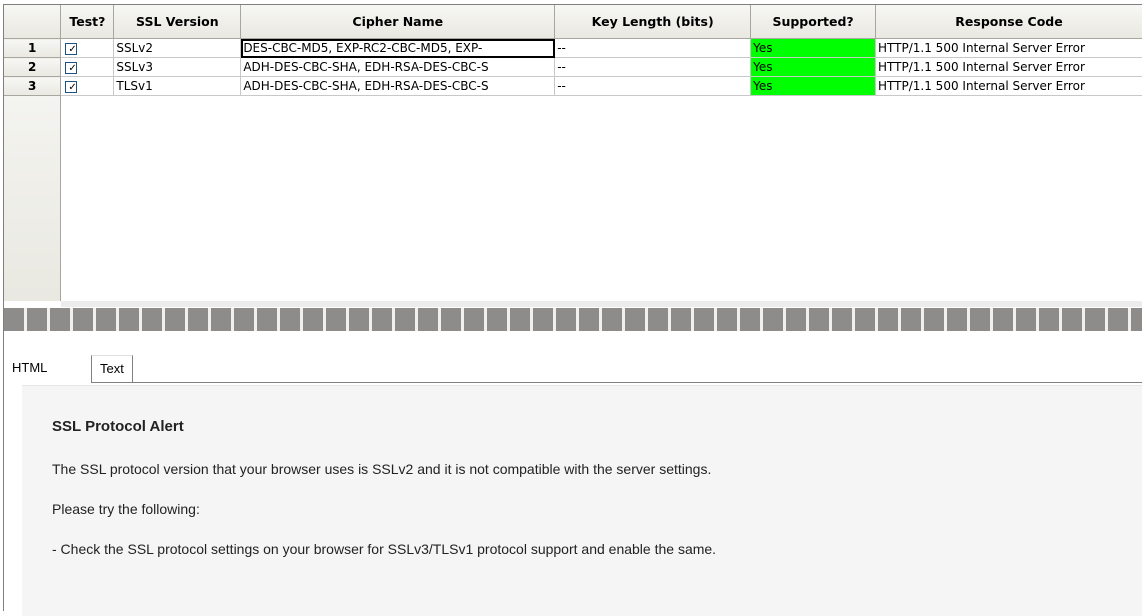  I want to click on column-header-key-length: Key Length (bits), so click(653, 22).